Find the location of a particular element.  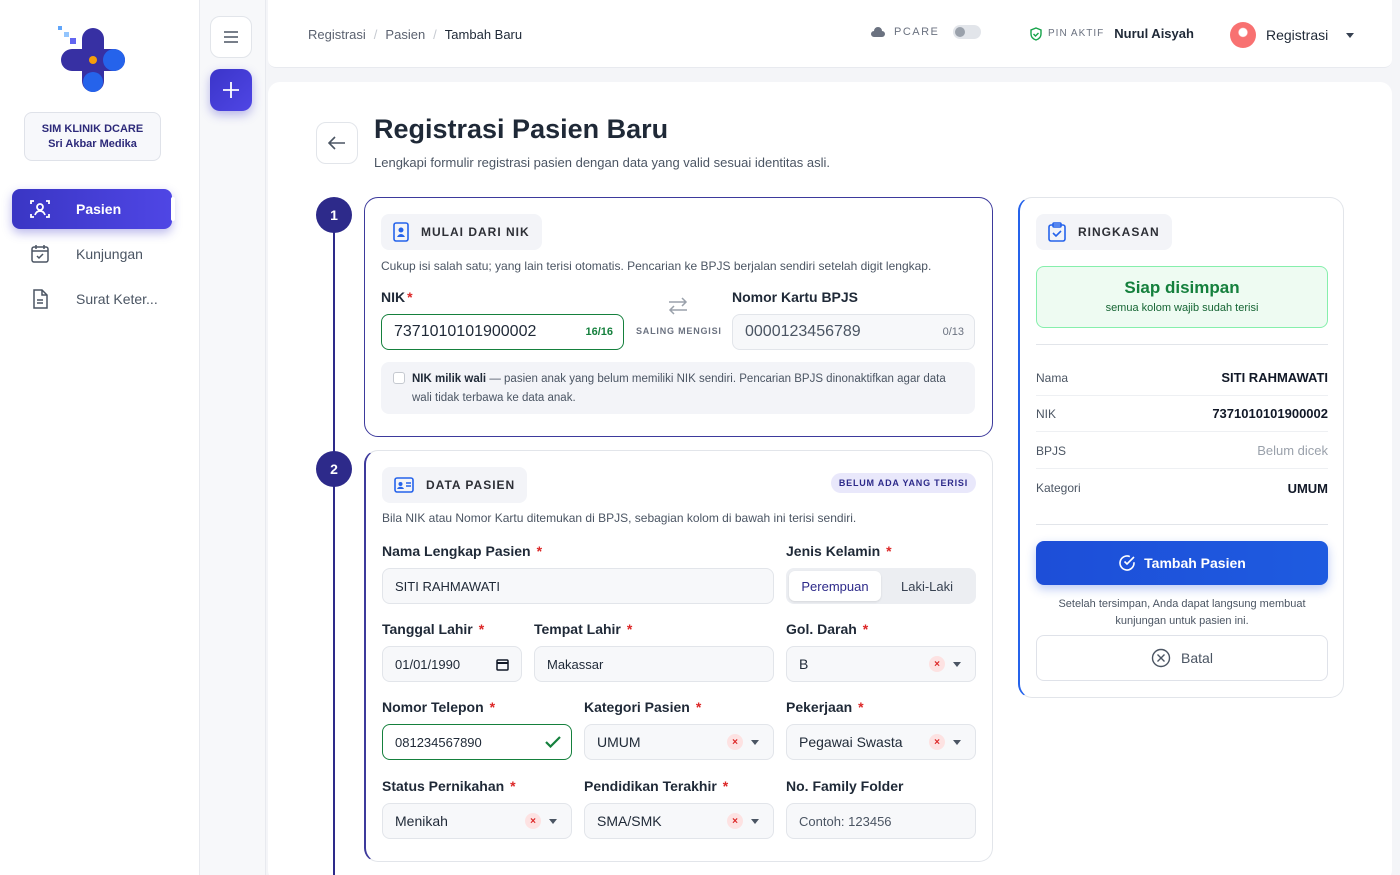

batal-button: Batal is located at coordinates (1182, 658).